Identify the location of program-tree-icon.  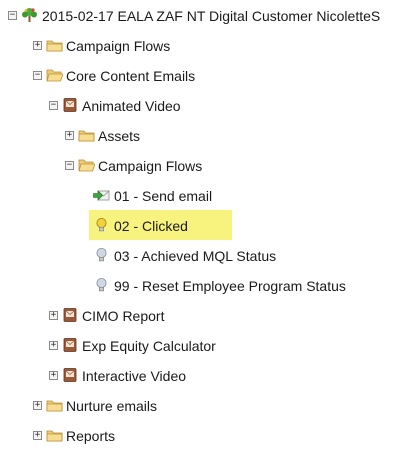
(29, 15).